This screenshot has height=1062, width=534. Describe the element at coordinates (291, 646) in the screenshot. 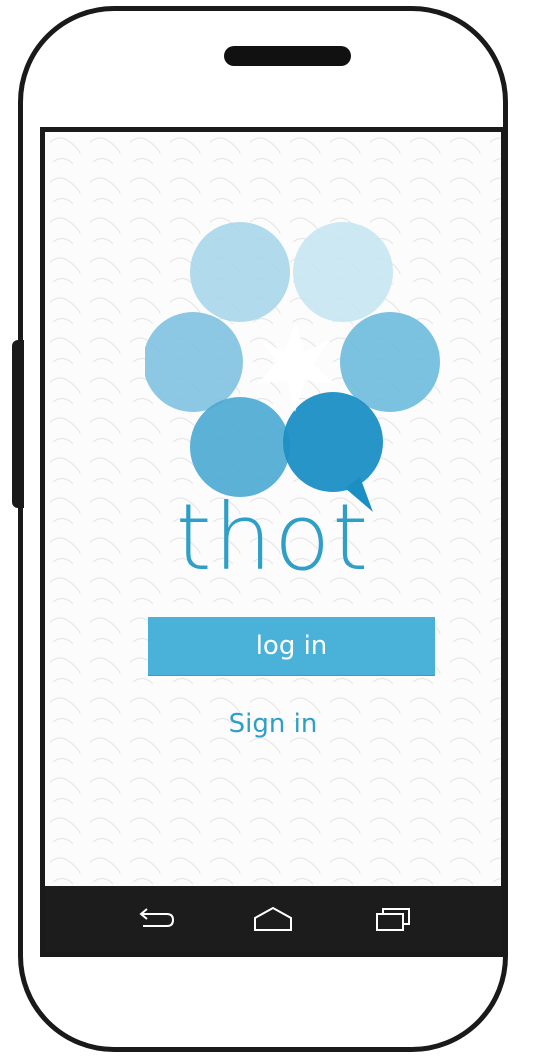

I see `login-button: log in` at that location.